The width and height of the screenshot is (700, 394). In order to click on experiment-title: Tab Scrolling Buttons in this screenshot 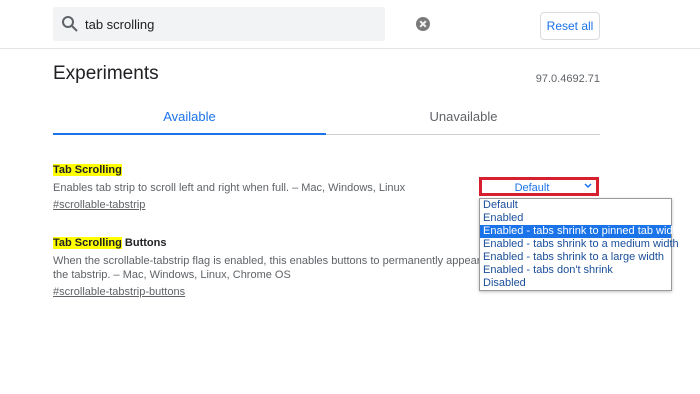, I will do `click(109, 243)`.